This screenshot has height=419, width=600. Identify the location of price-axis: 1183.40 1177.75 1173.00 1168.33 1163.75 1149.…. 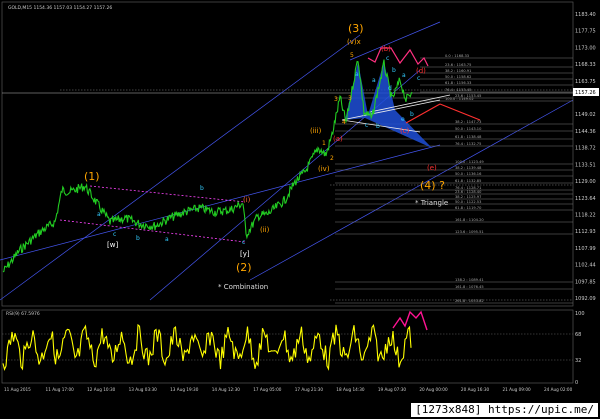
(585, 157).